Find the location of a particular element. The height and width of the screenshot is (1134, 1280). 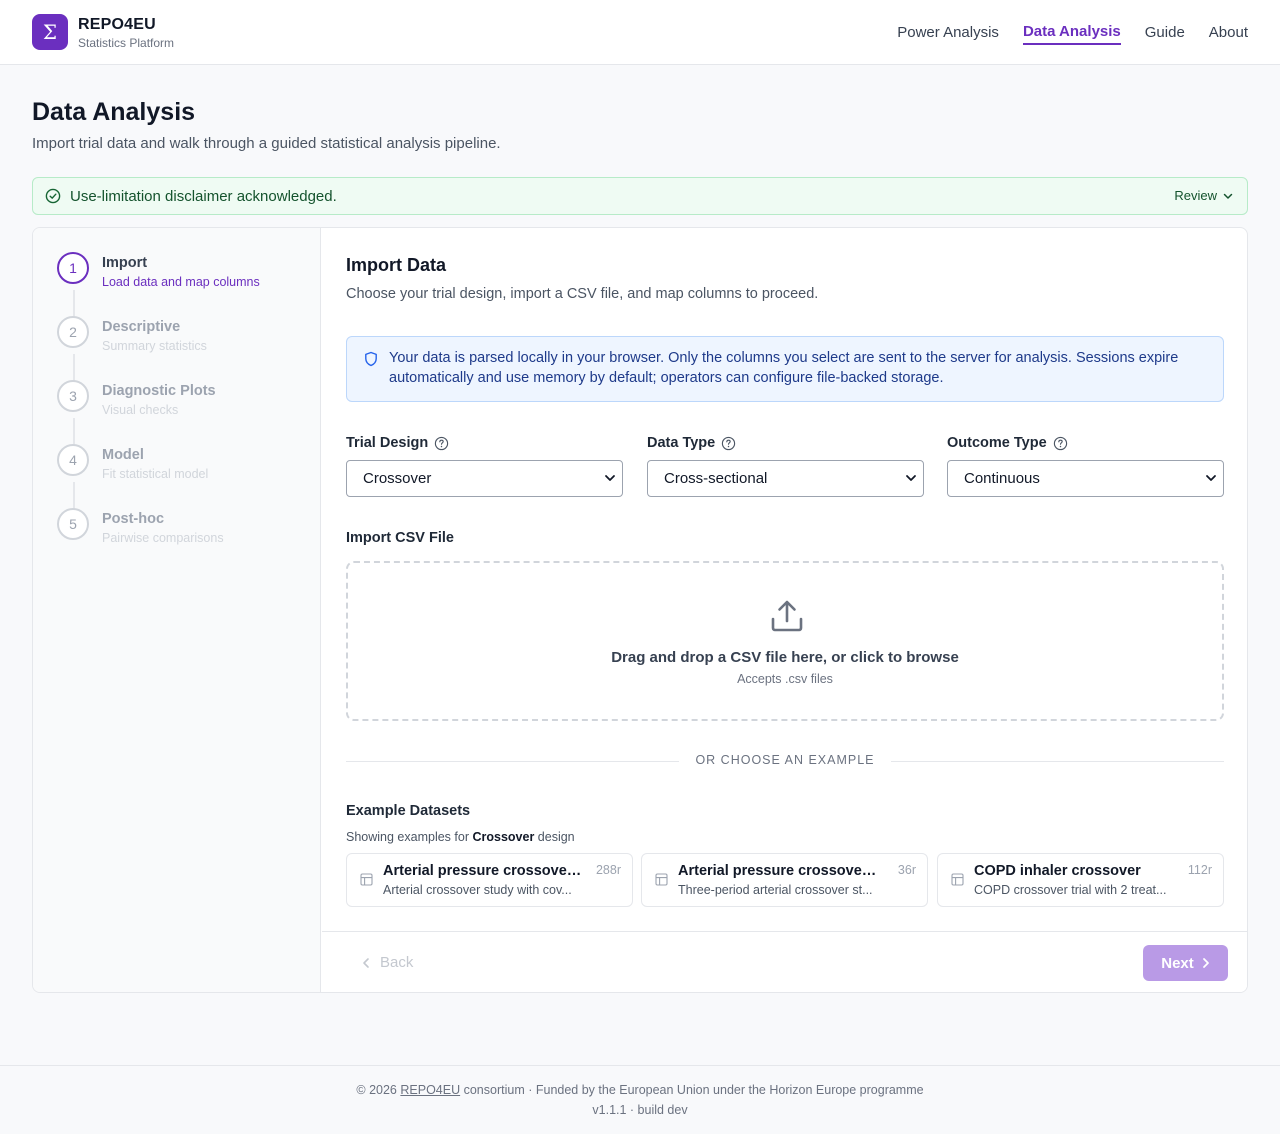

next-label: Next is located at coordinates (1177, 963).